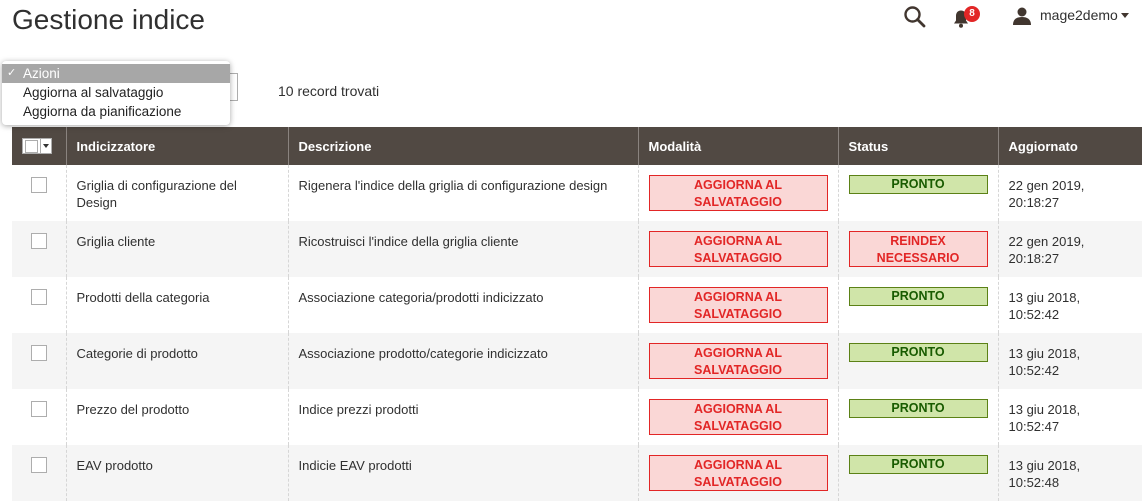 This screenshot has width=1142, height=503. What do you see at coordinates (176, 146) in the screenshot?
I see `column-header-indexer: Indicizzatore` at bounding box center [176, 146].